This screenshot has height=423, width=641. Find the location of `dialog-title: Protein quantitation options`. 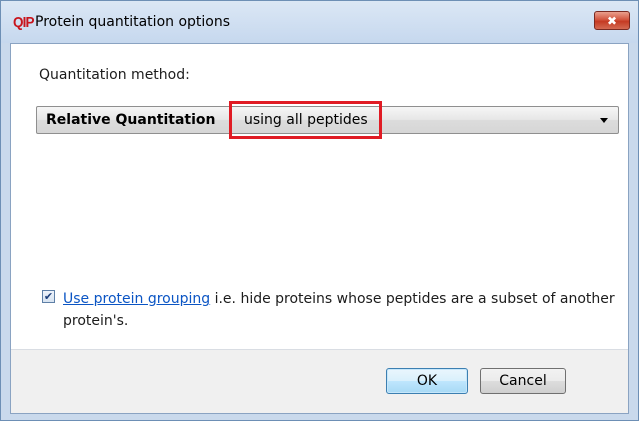

dialog-title: Protein quantitation options is located at coordinates (133, 22).